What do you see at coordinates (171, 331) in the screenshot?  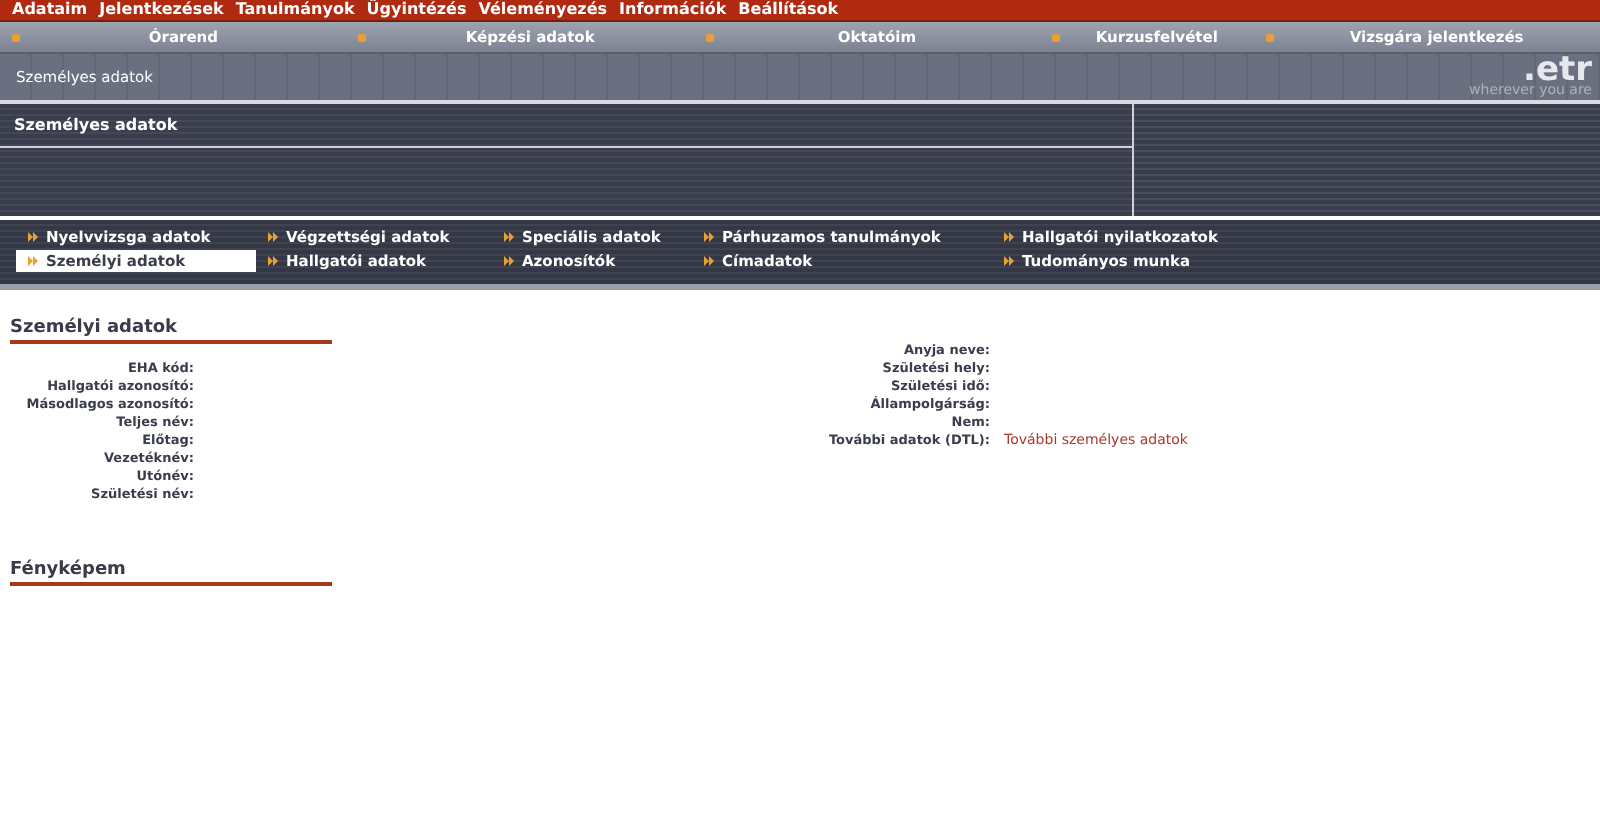 I see `section-title: Személyi adatok` at bounding box center [171, 331].